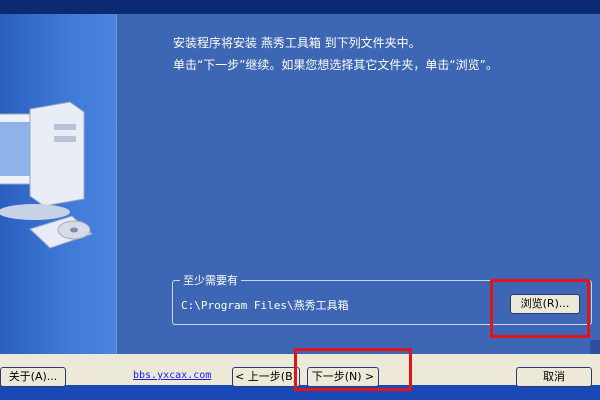 This screenshot has height=400, width=600. Describe the element at coordinates (266, 377) in the screenshot. I see `back-button: < 上一步(B)` at that location.